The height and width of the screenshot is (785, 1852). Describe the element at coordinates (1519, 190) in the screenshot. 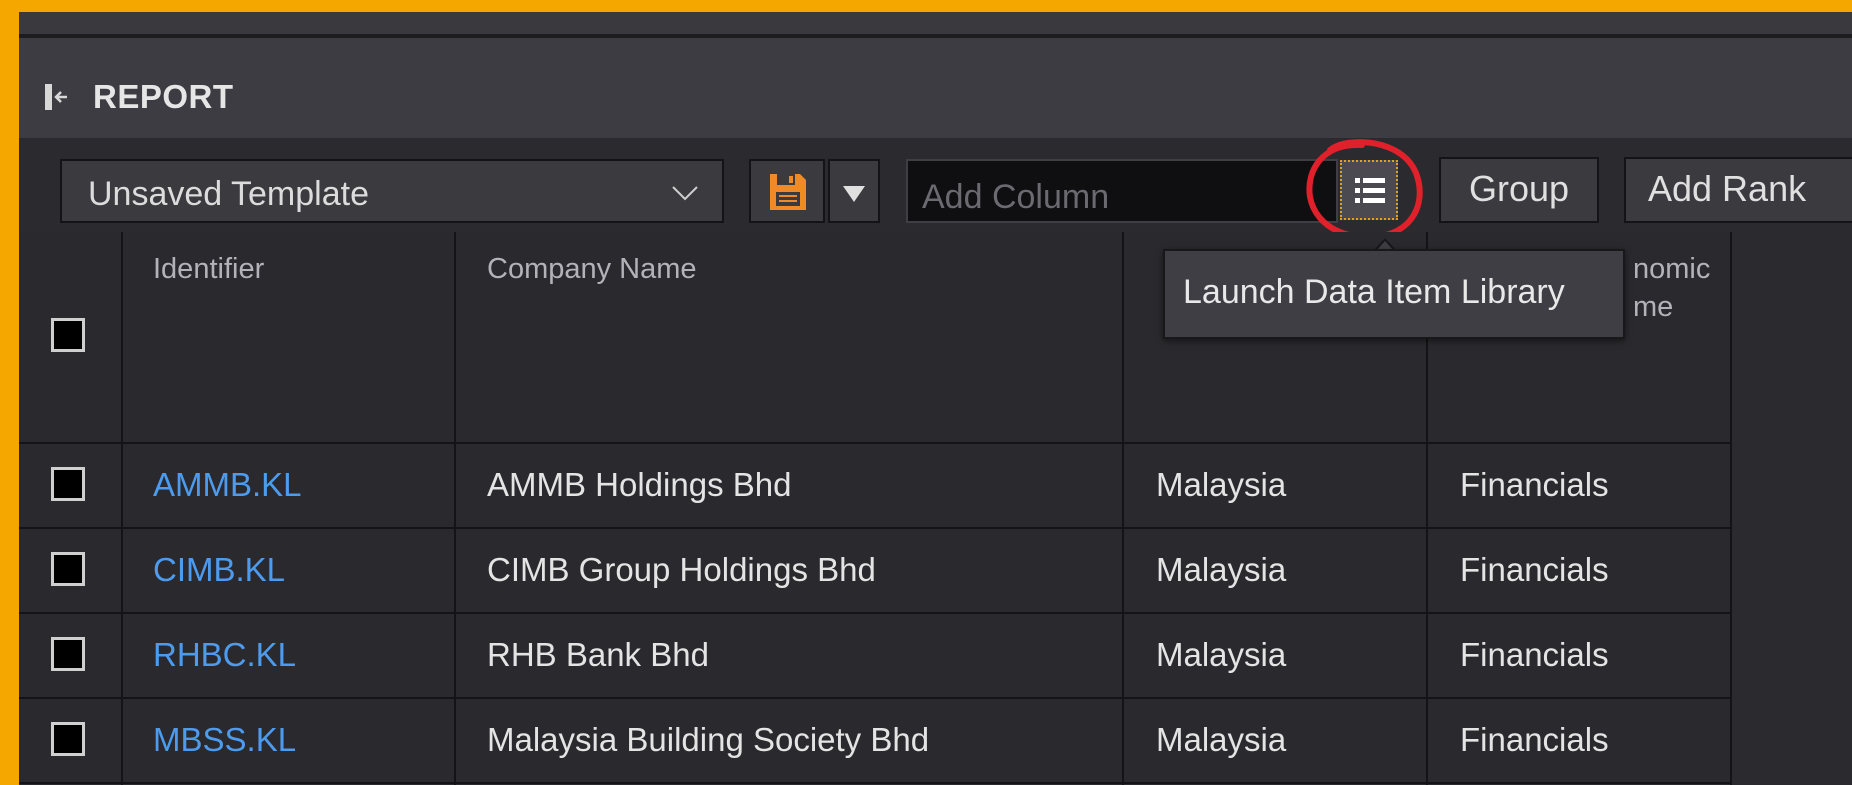

I see `group-button: Group` at that location.